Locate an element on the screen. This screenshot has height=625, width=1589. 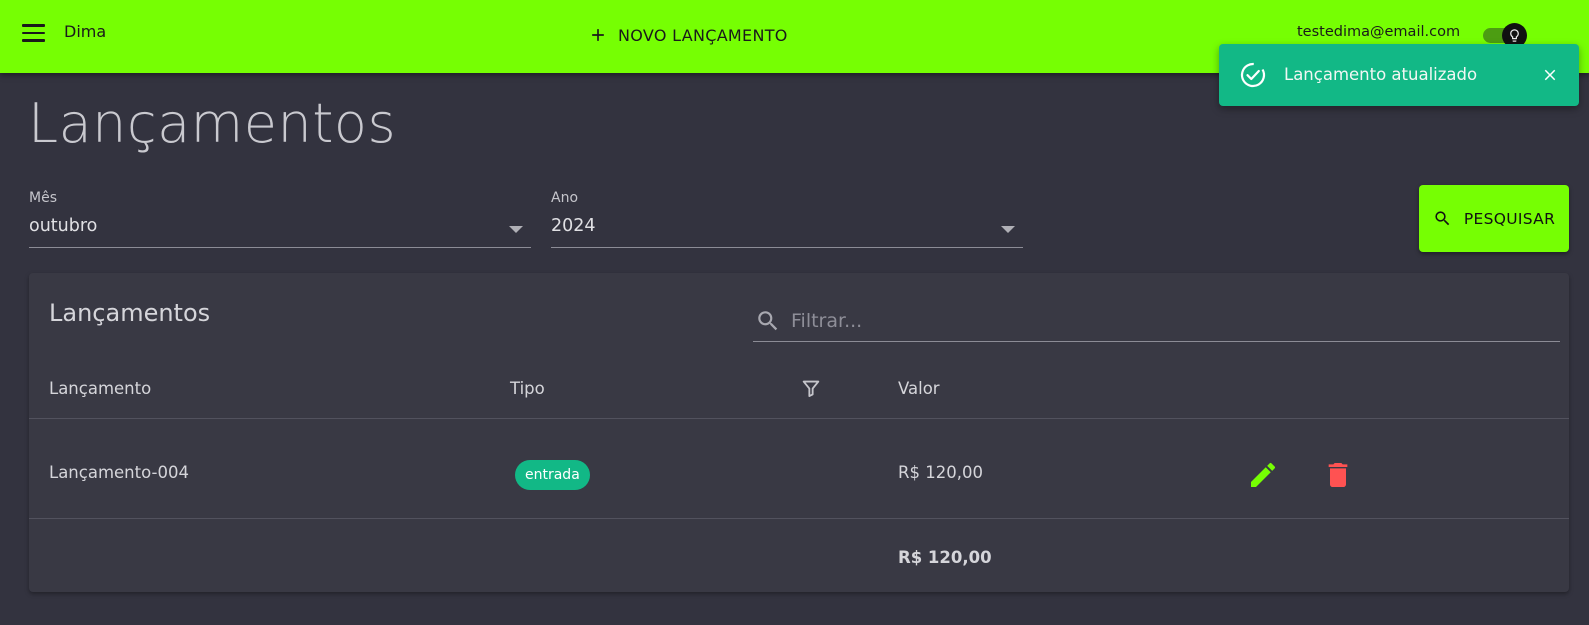
search-button: PESQUISAR is located at coordinates (1494, 218).